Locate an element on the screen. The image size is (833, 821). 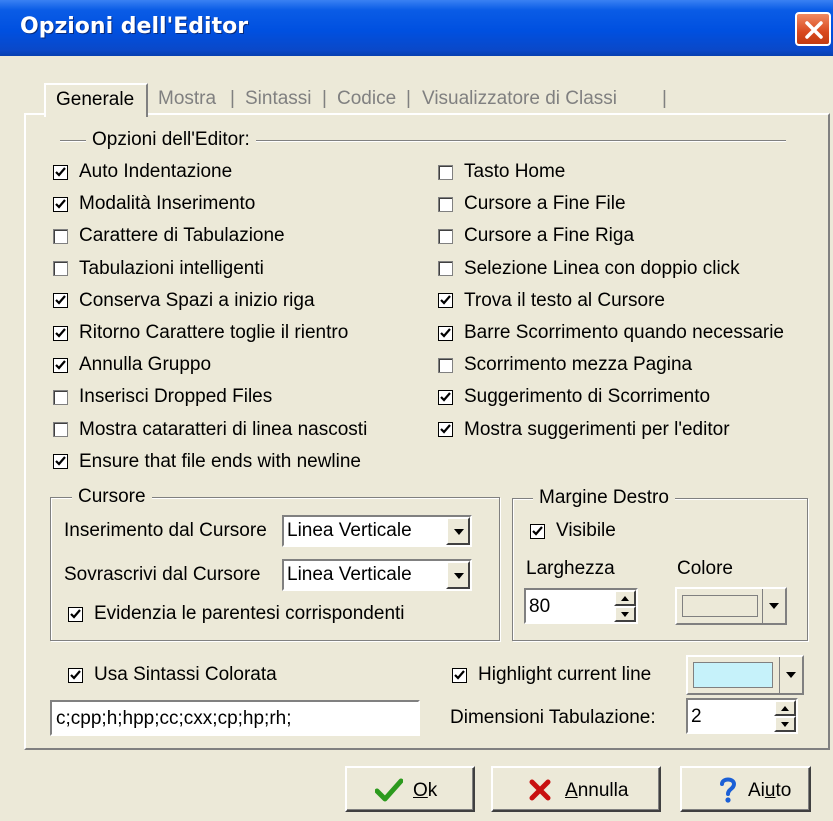
editor-option-left-checkbox: Auto Indentazione is located at coordinates (142, 172).